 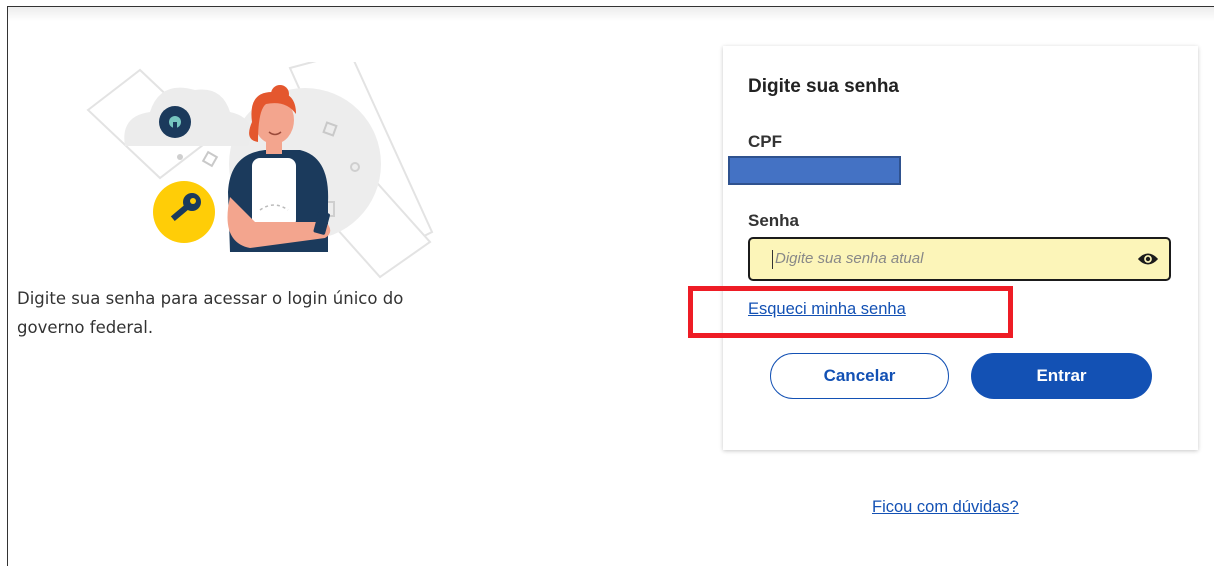 I want to click on cpf-label: CPF, so click(x=765, y=141).